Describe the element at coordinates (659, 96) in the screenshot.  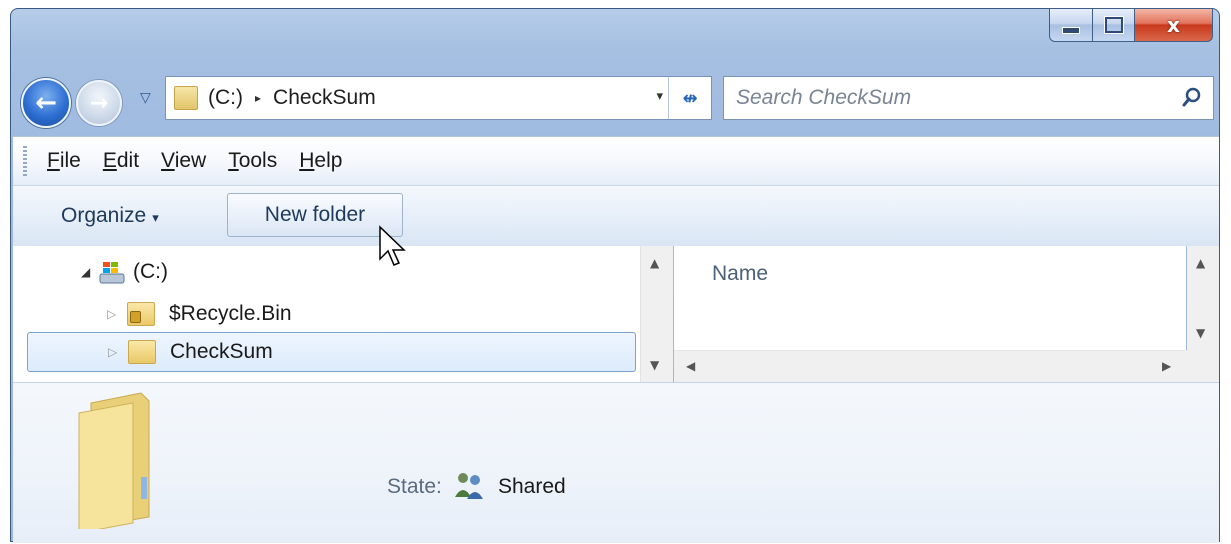
I see `address-dropdown-icon: ▾` at that location.